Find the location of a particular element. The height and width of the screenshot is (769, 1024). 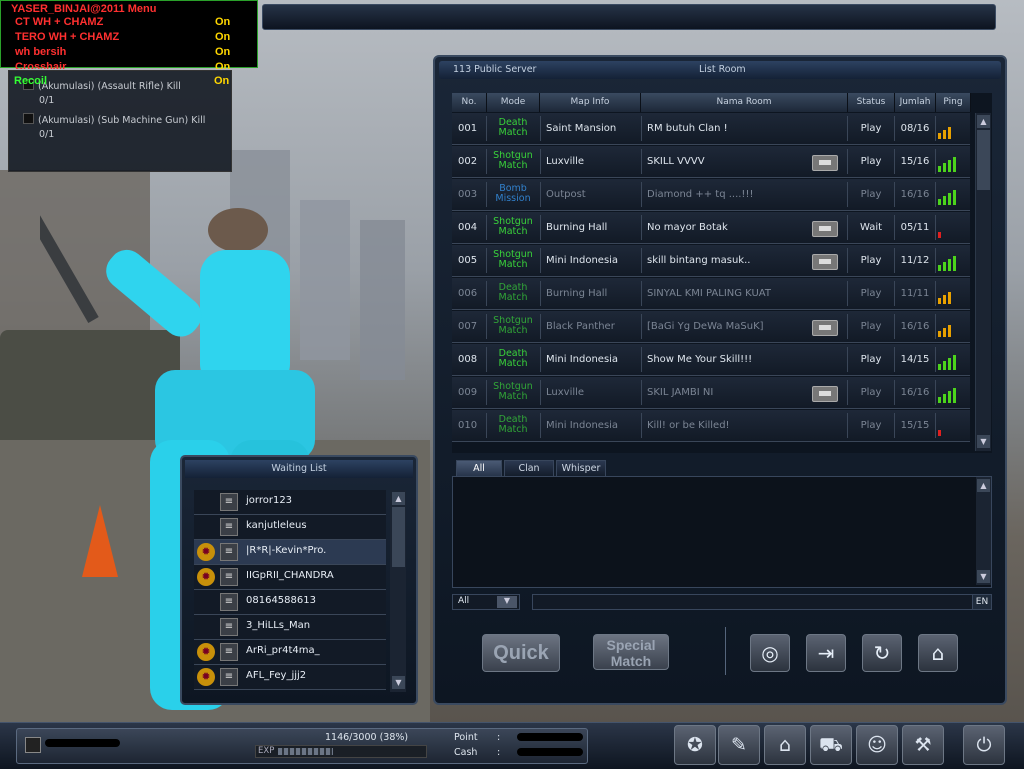

mission-card-icon: ✎ is located at coordinates (739, 745).